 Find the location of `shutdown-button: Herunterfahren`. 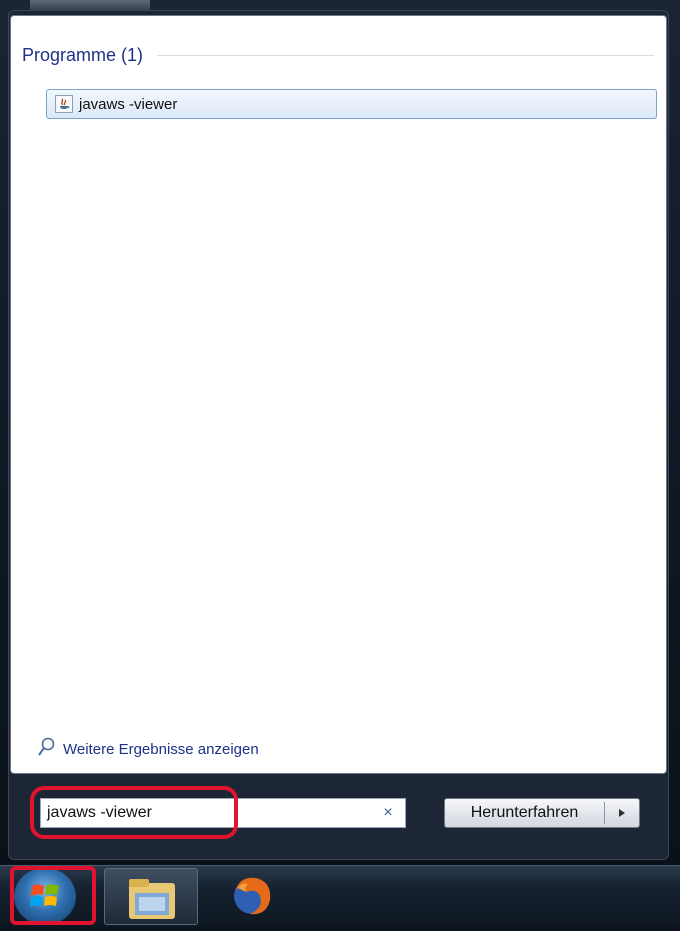

shutdown-button: Herunterfahren is located at coordinates (524, 813).